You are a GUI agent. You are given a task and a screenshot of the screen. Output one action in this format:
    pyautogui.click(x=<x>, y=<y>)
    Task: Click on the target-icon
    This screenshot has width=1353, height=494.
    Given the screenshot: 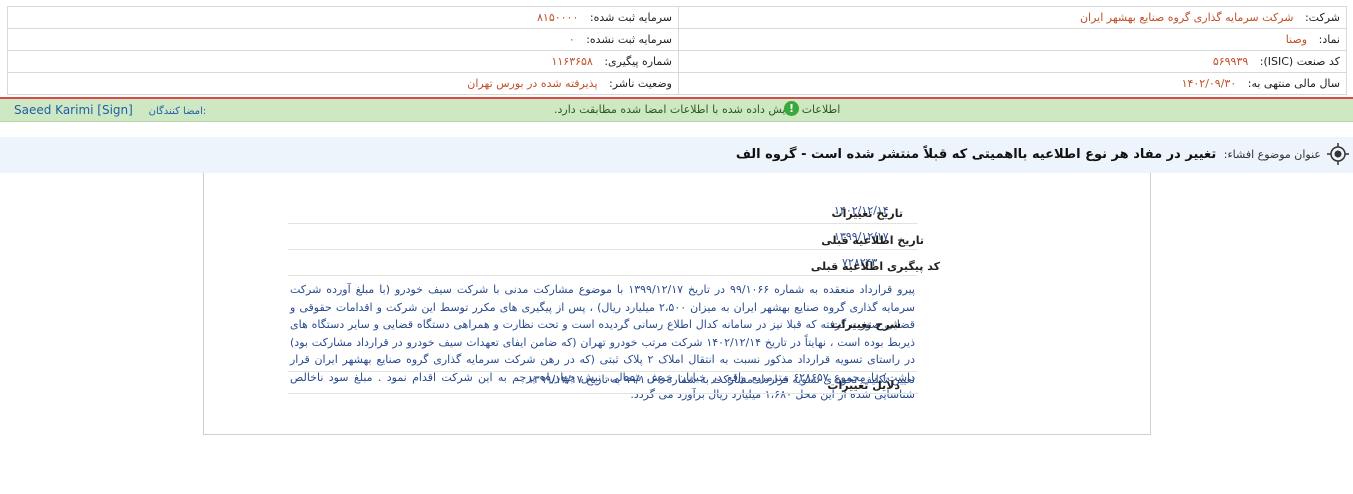 What is the action you would take?
    pyautogui.click(x=1338, y=154)
    